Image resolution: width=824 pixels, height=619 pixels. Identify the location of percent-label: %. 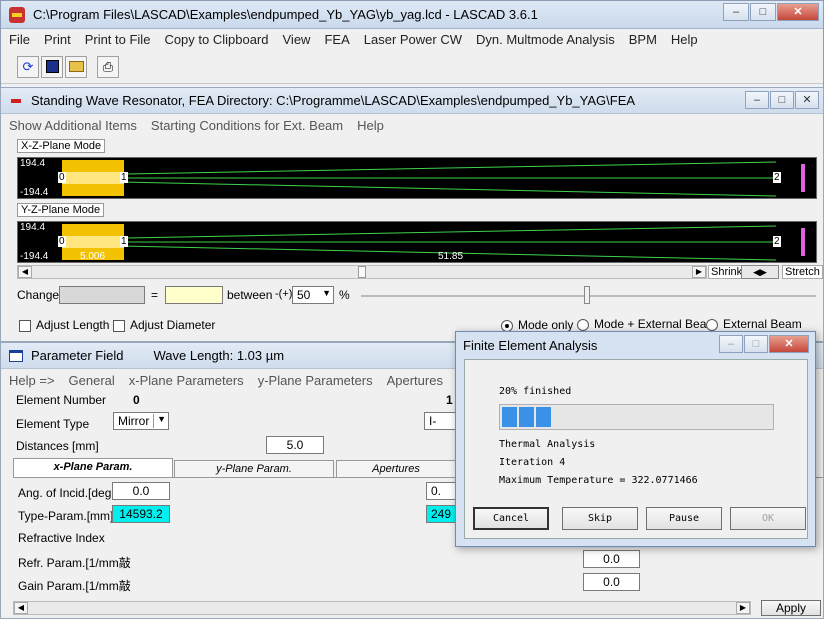
(344, 295).